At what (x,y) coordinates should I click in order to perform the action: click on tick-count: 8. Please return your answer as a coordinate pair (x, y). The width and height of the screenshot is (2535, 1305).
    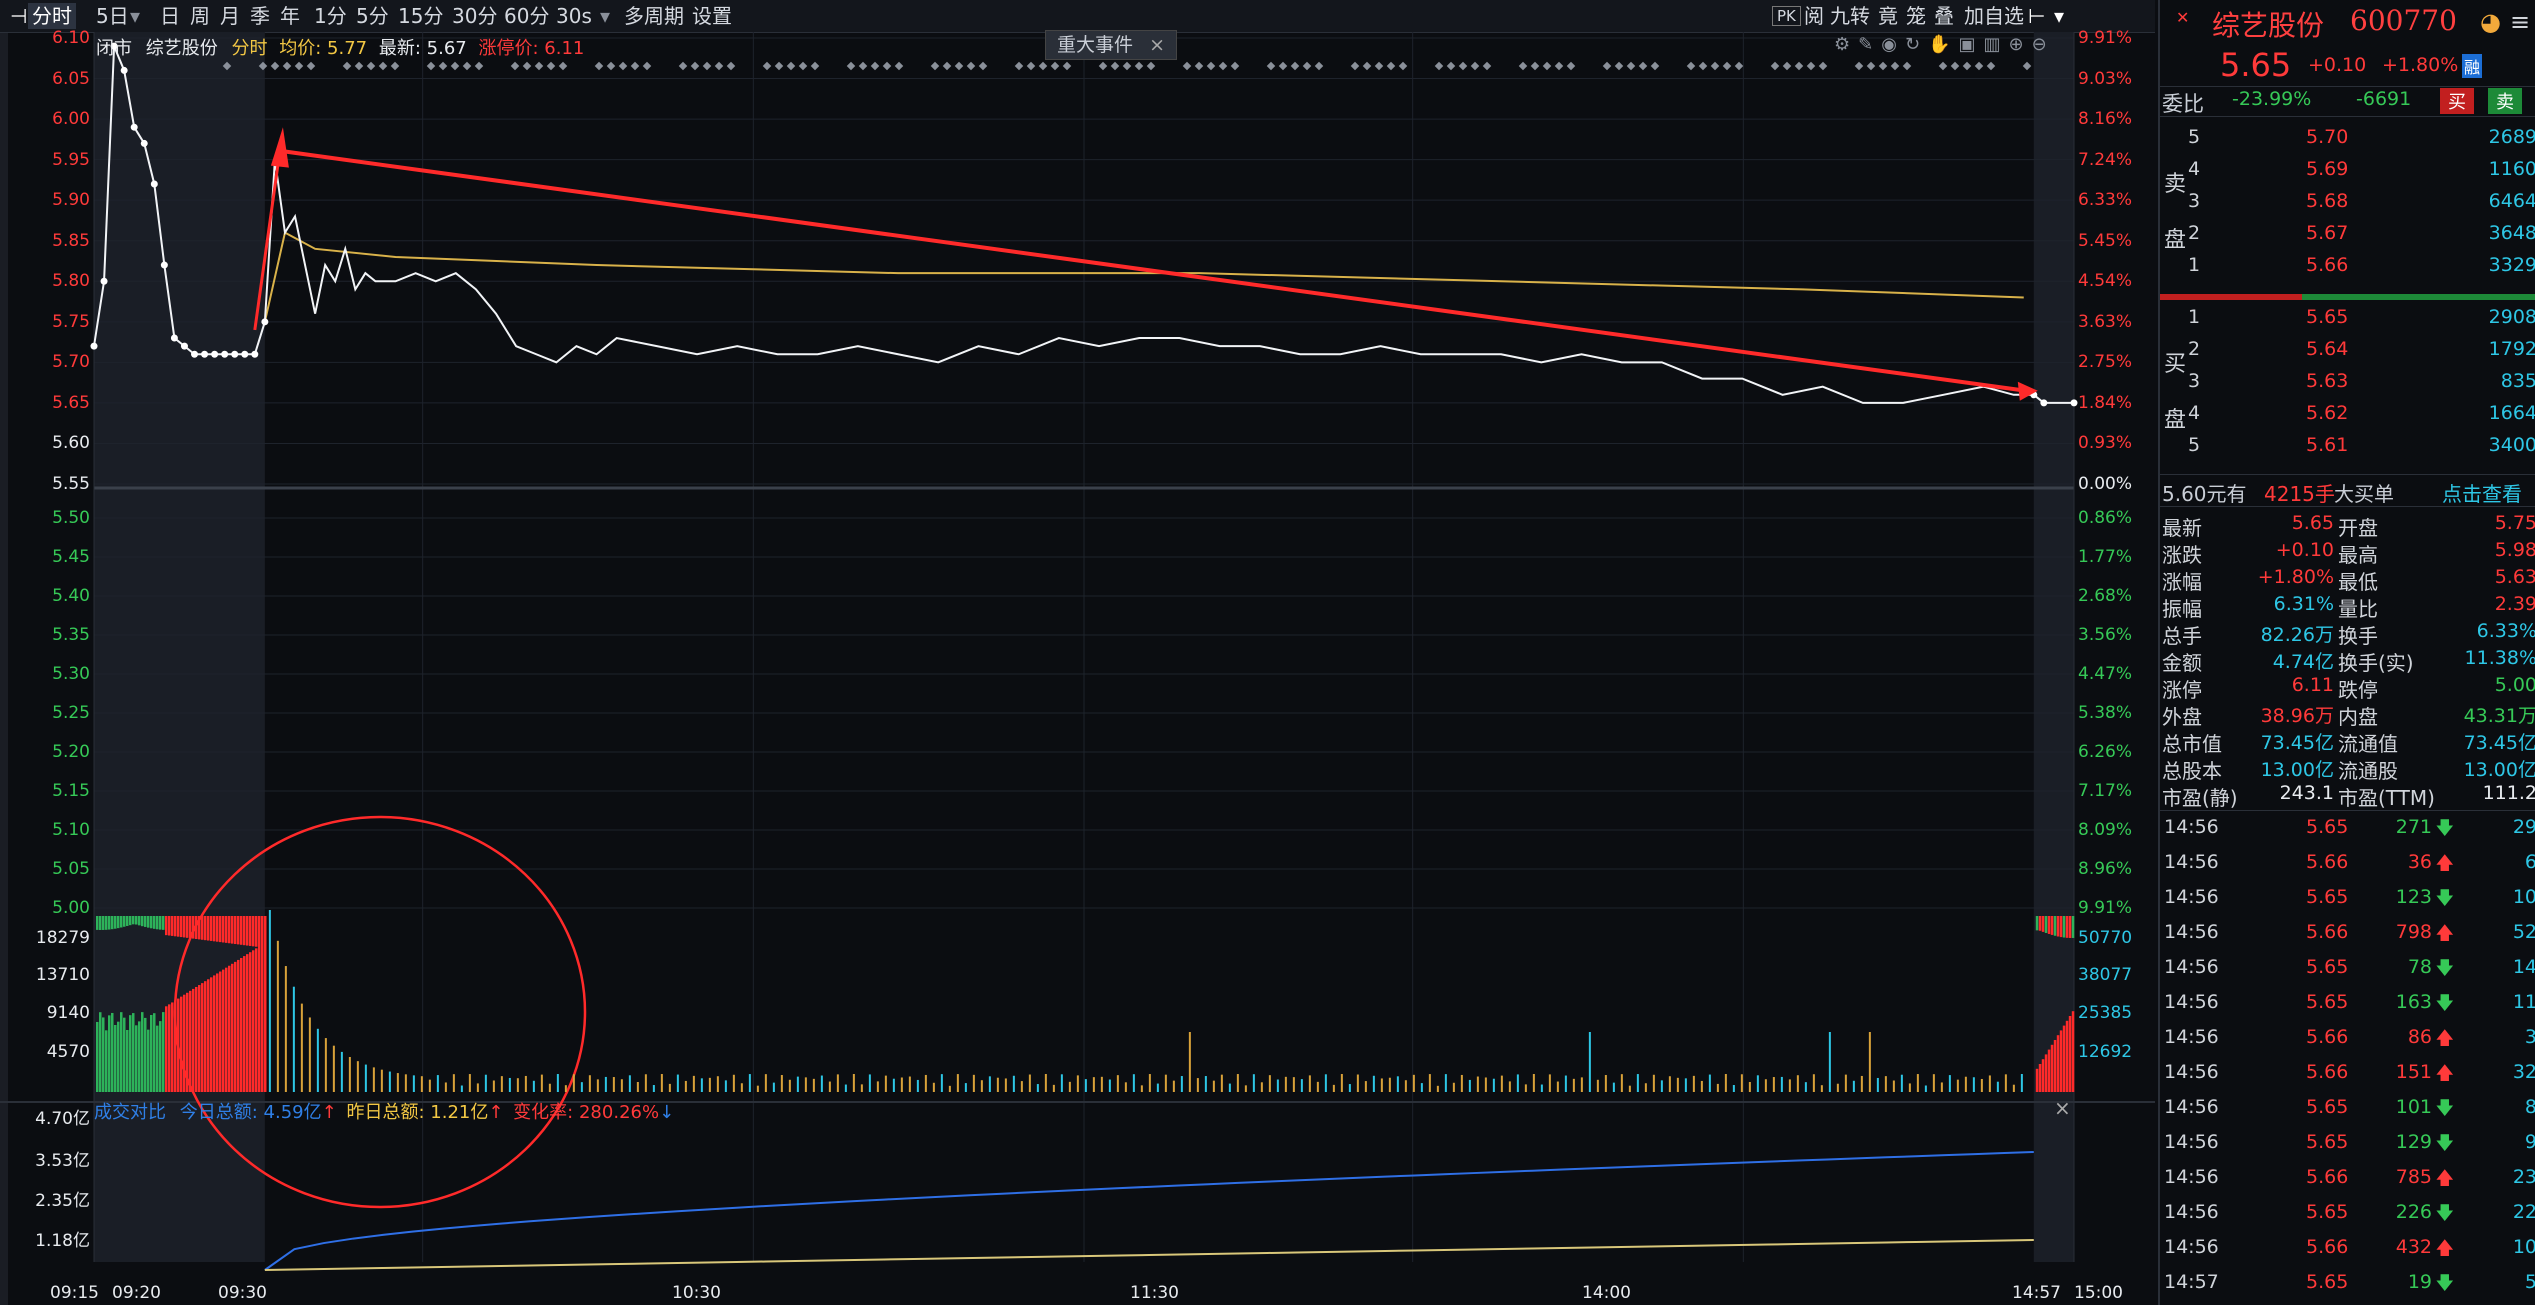
    Looking at the image, I should click on (2529, 1107).